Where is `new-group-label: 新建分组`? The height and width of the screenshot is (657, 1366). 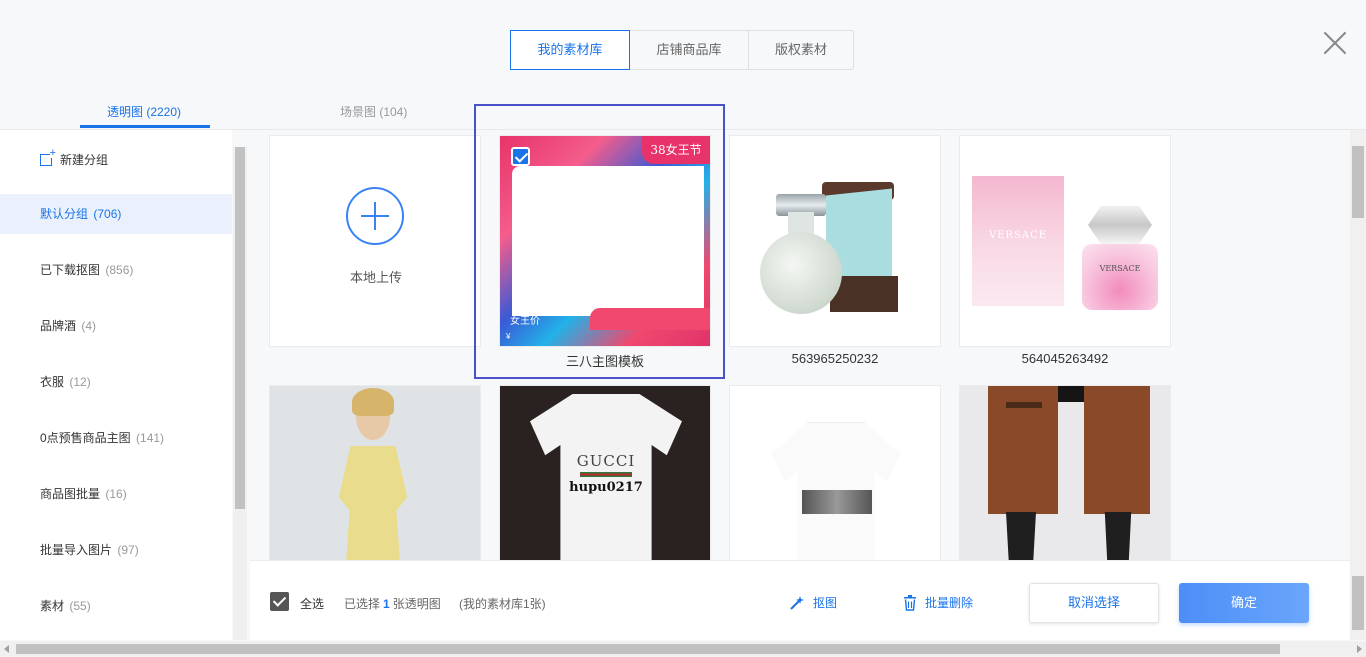 new-group-label: 新建分组 is located at coordinates (84, 160).